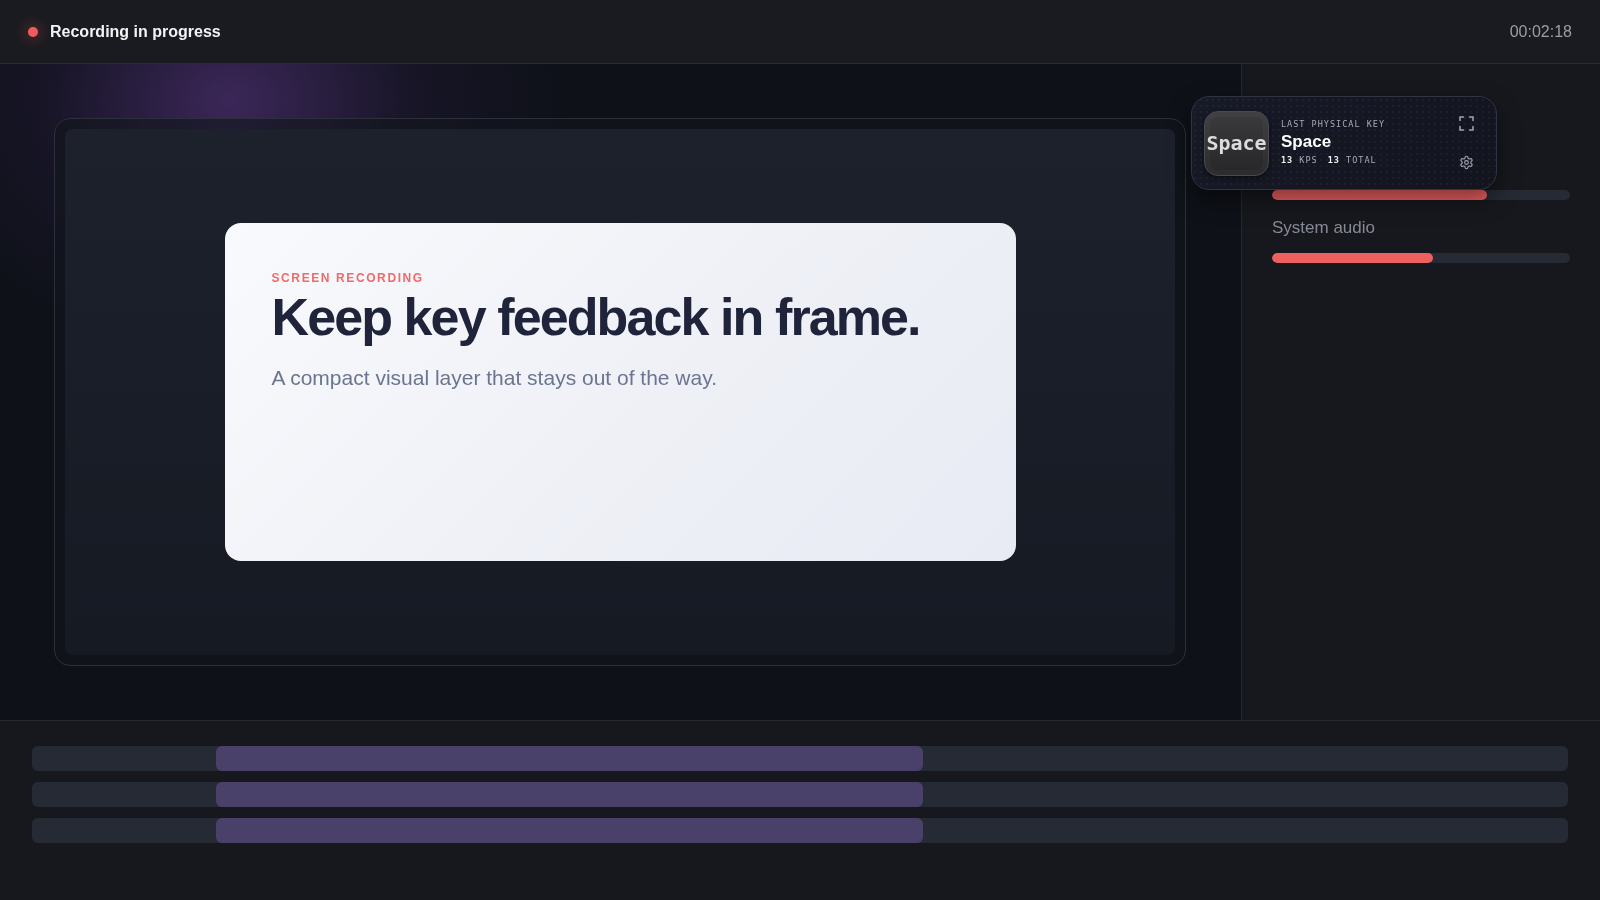 This screenshot has height=900, width=1600. What do you see at coordinates (1307, 142) in the screenshot?
I see `key-name: Space` at bounding box center [1307, 142].